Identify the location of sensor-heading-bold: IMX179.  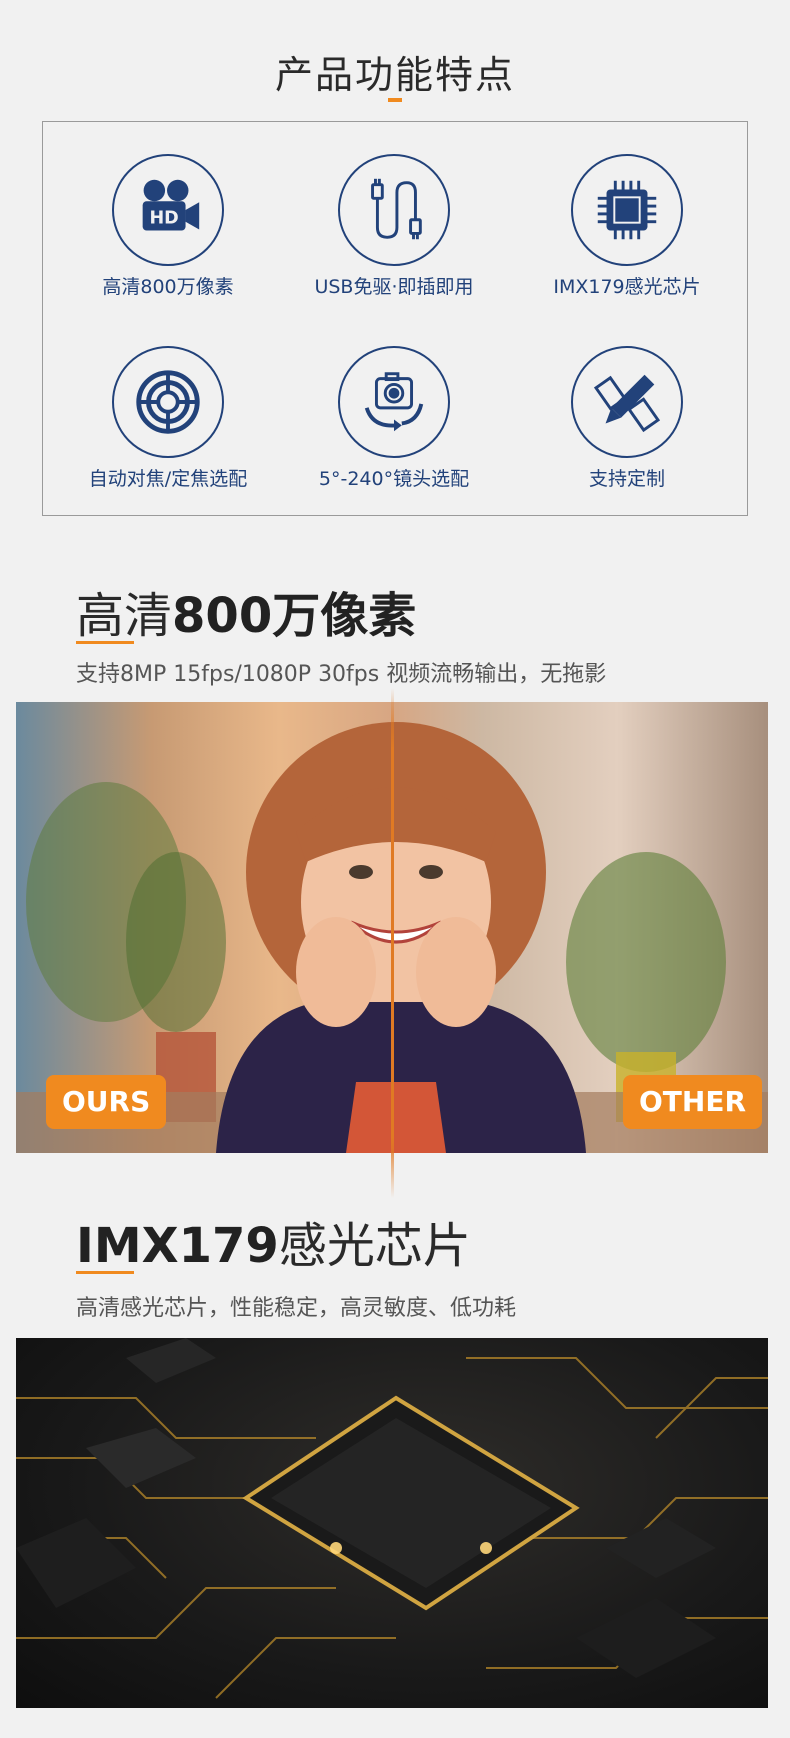
(177, 1246).